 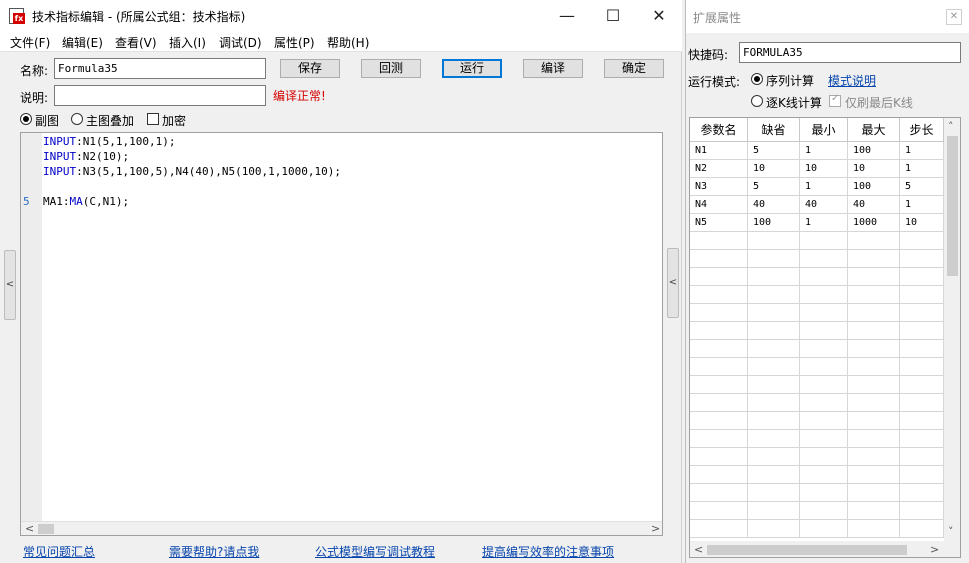 What do you see at coordinates (757, 101) in the screenshot?
I see `tick-mode-radio` at bounding box center [757, 101].